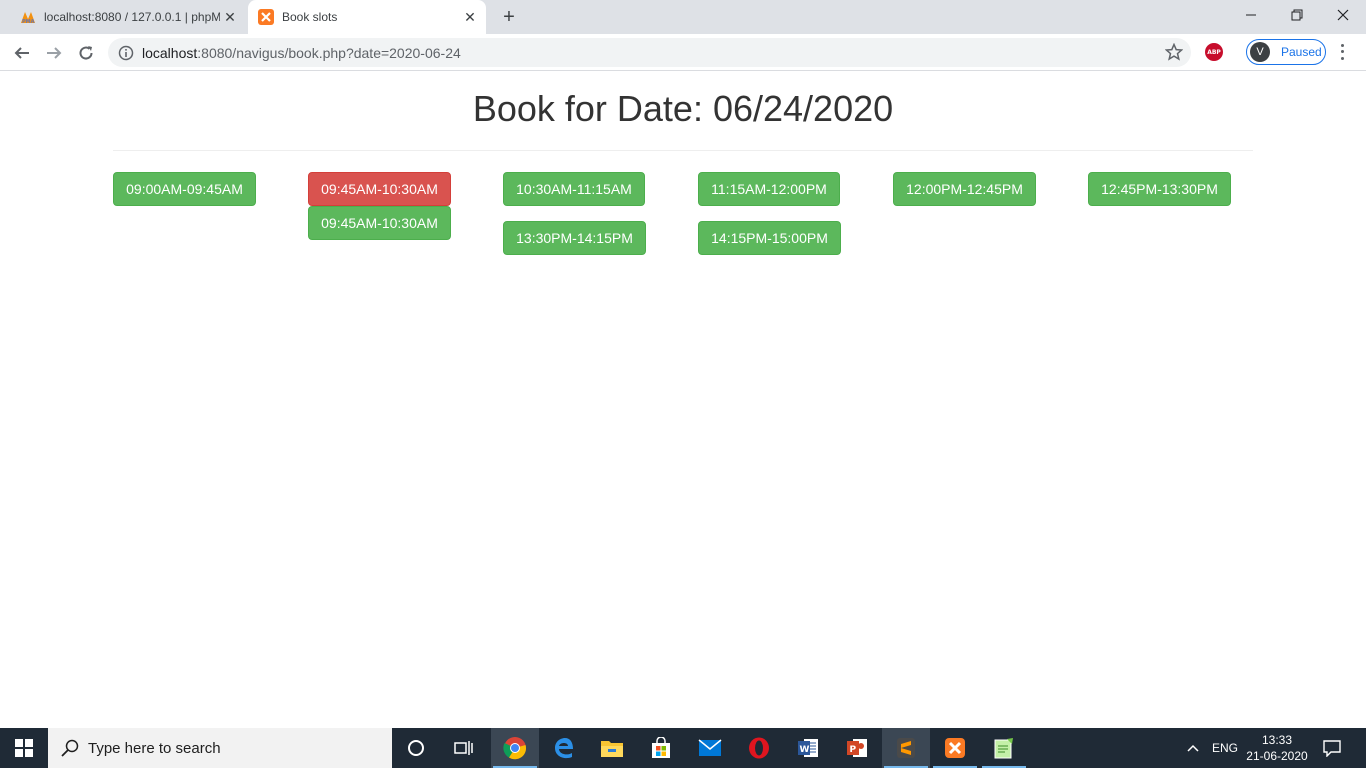 The height and width of the screenshot is (768, 1366). What do you see at coordinates (126, 53) in the screenshot?
I see `info-icon` at bounding box center [126, 53].